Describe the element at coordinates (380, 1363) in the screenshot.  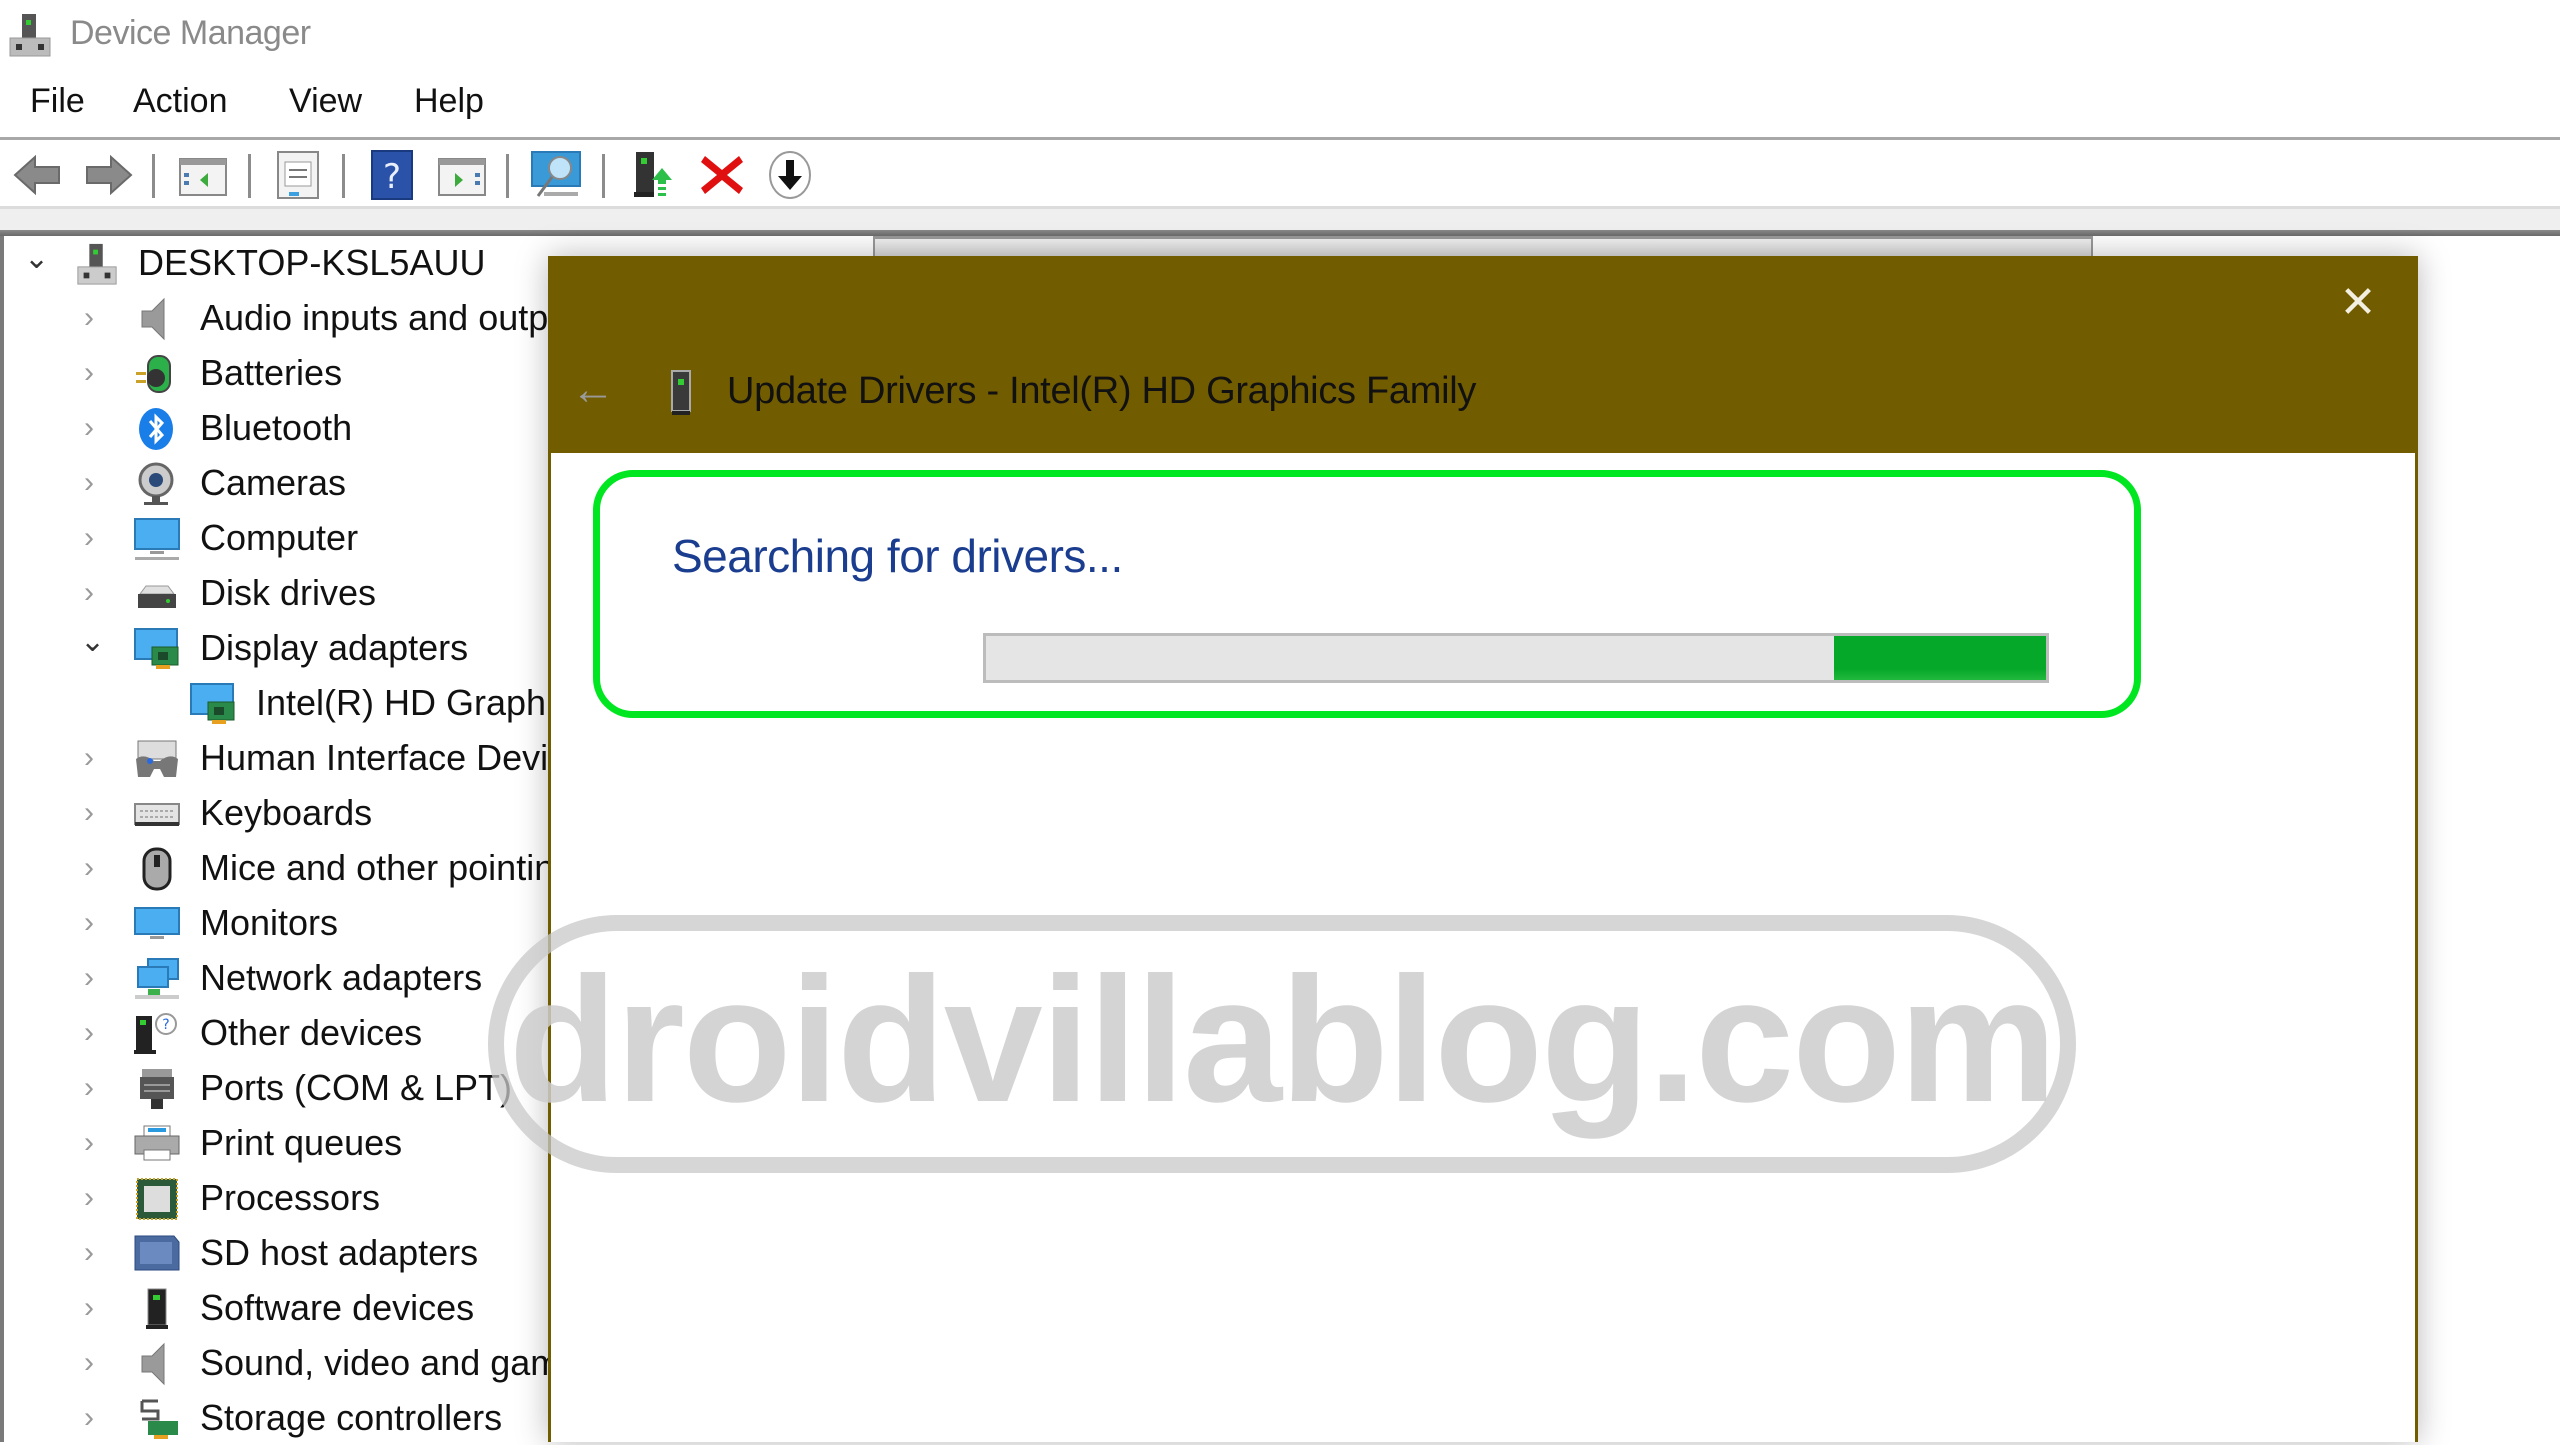
I see `tree-item-sound-video-game: › Sound, video and game controllers` at that location.